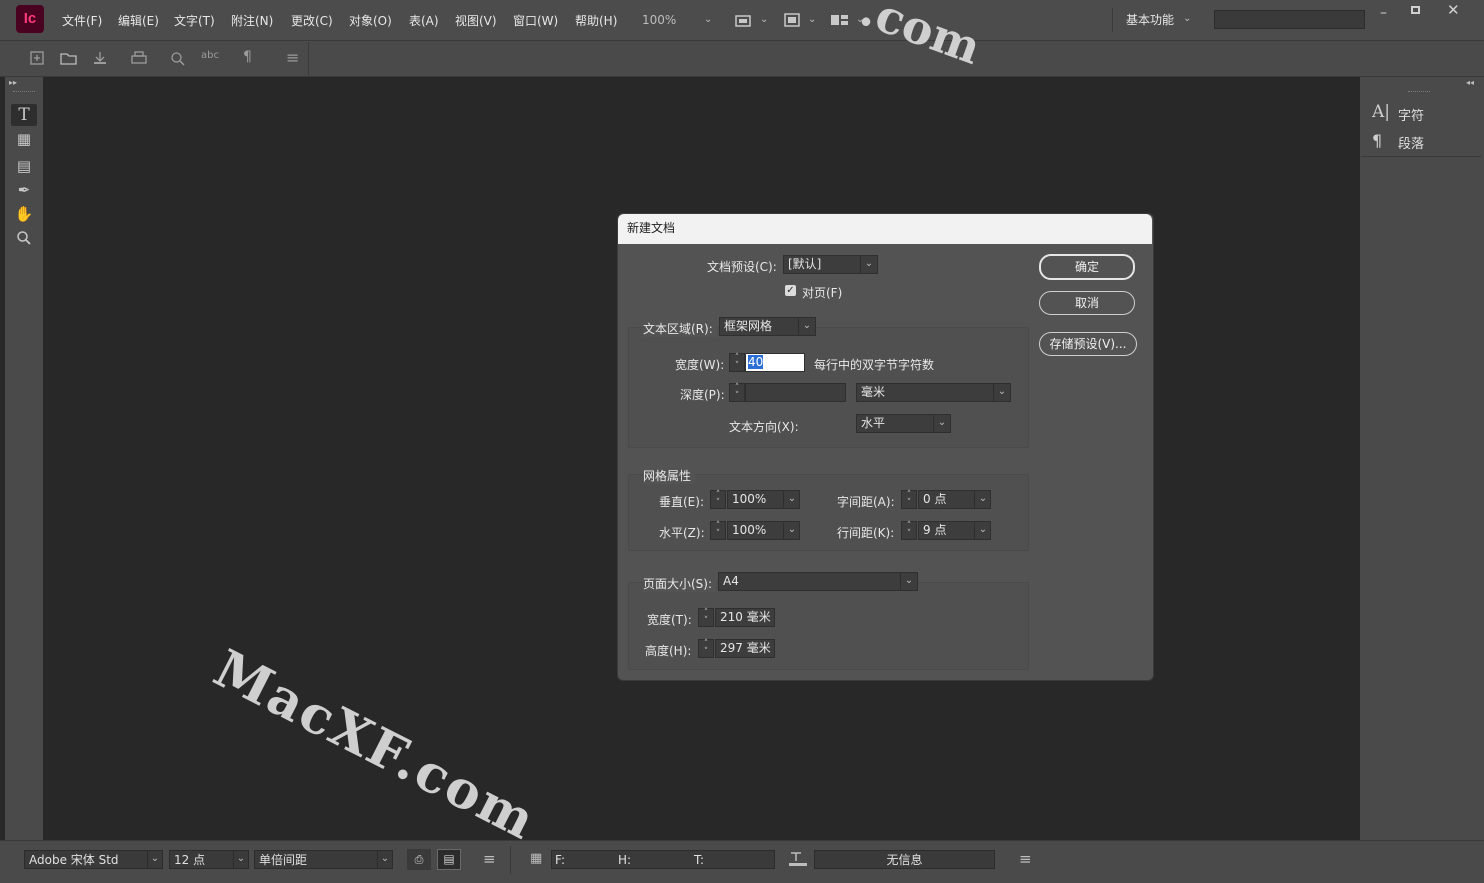 Image resolution: width=1484 pixels, height=883 pixels. I want to click on view-options-icon, so click(744, 20).